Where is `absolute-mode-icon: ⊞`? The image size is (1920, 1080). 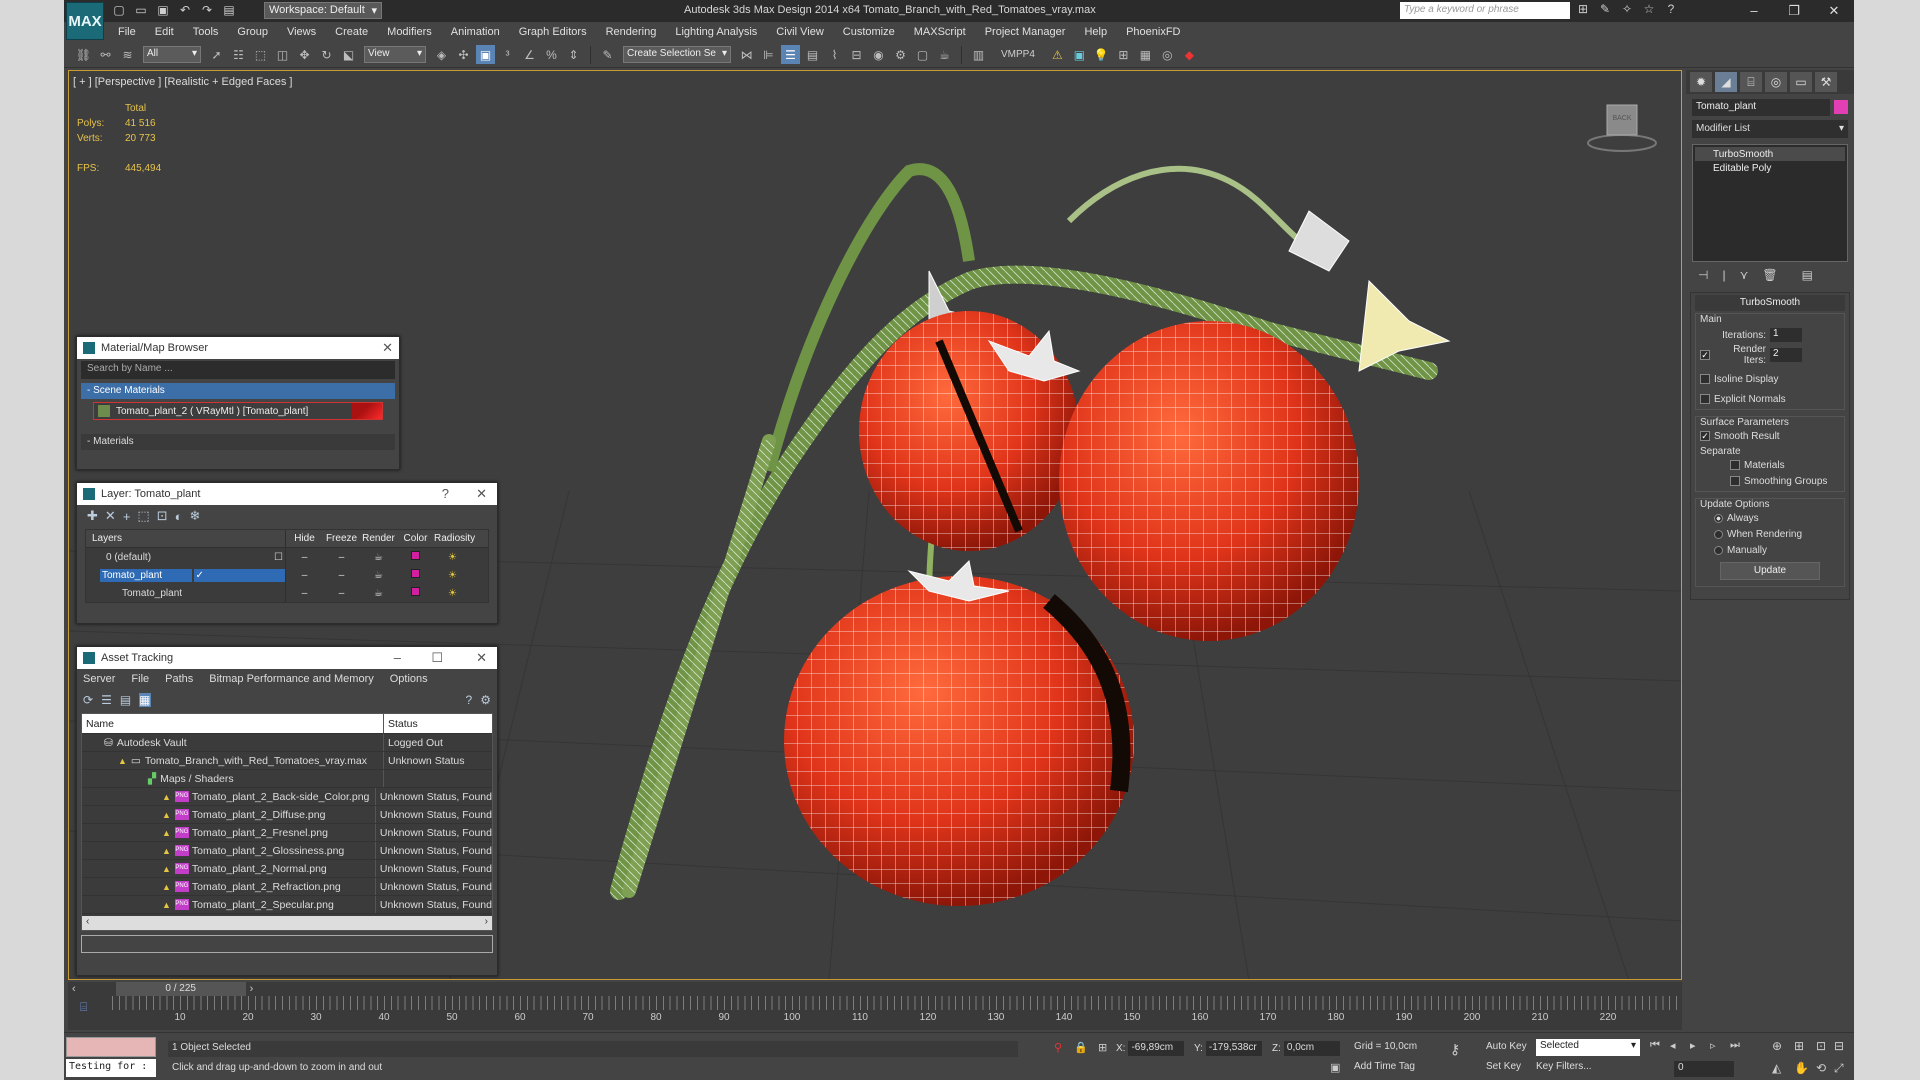
absolute-mode-icon: ⊞ is located at coordinates (1102, 1047).